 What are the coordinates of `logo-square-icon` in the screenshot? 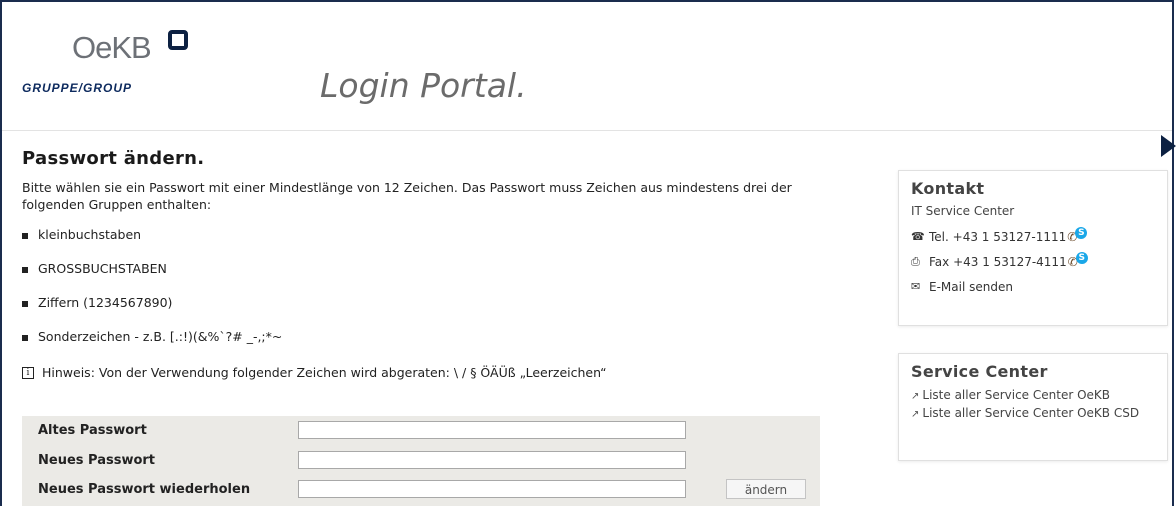 It's located at (178, 40).